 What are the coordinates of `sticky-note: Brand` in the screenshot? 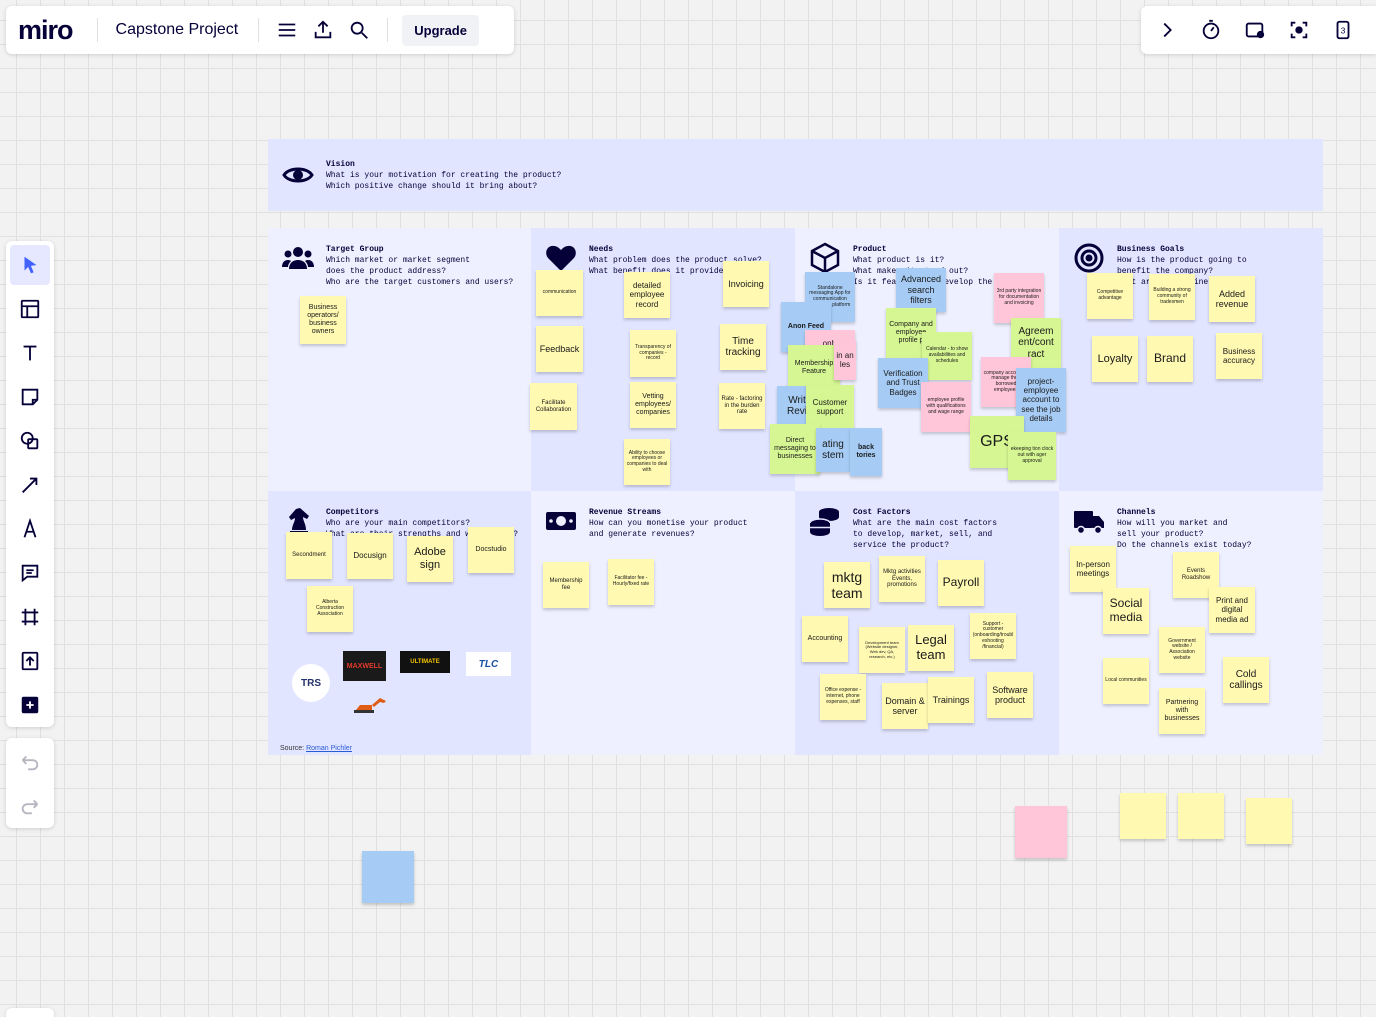 It's located at (1170, 359).